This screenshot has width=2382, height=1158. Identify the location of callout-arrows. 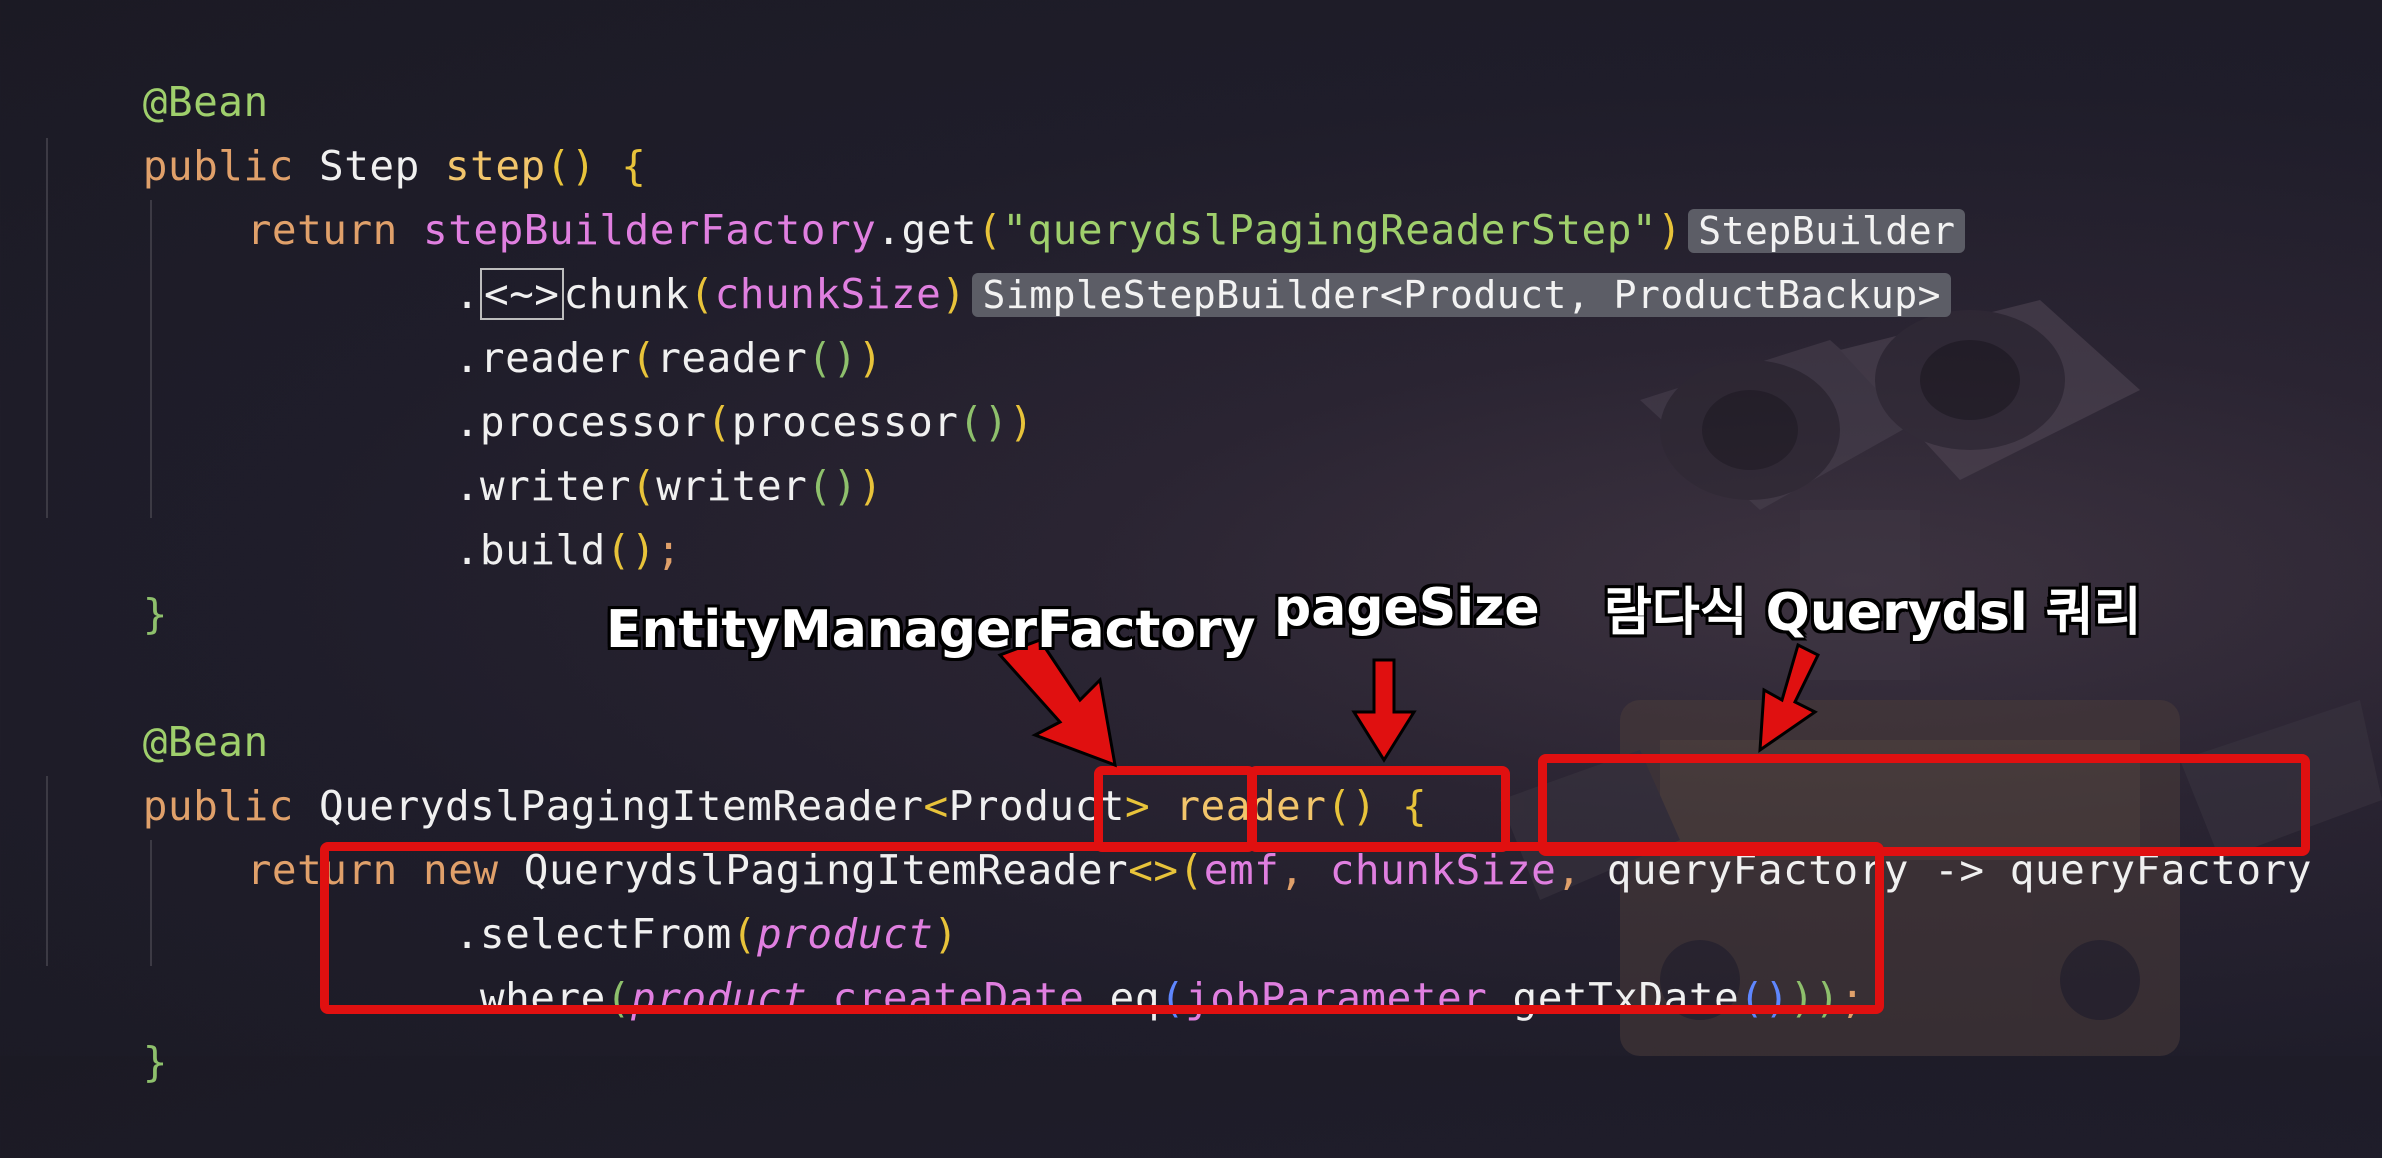
(1409, 703).